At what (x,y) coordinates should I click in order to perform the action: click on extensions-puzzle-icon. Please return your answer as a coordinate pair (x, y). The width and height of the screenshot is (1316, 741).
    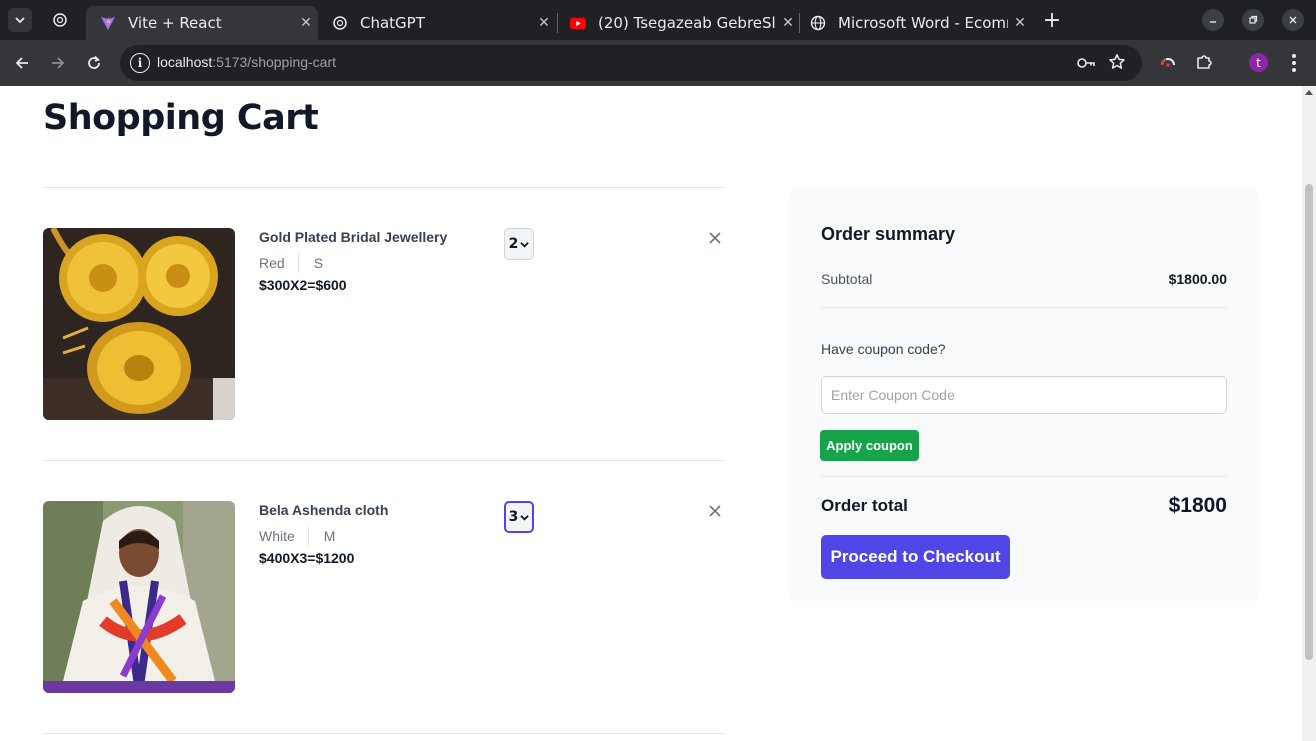
    Looking at the image, I should click on (1205, 63).